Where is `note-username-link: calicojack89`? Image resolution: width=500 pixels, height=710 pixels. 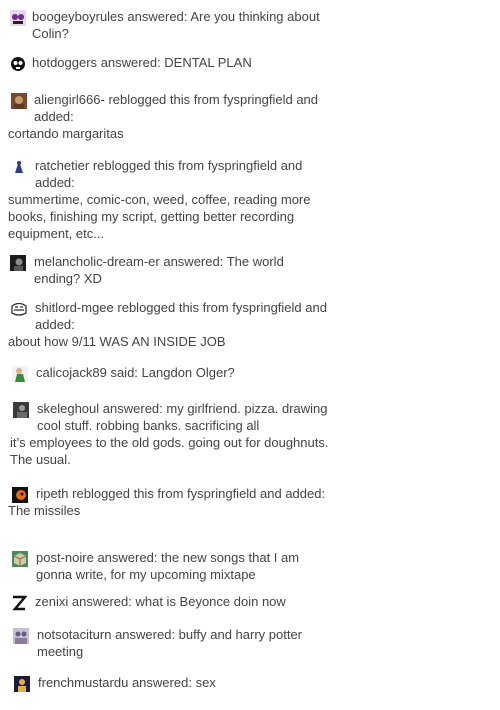 note-username-link: calicojack89 is located at coordinates (71, 372).